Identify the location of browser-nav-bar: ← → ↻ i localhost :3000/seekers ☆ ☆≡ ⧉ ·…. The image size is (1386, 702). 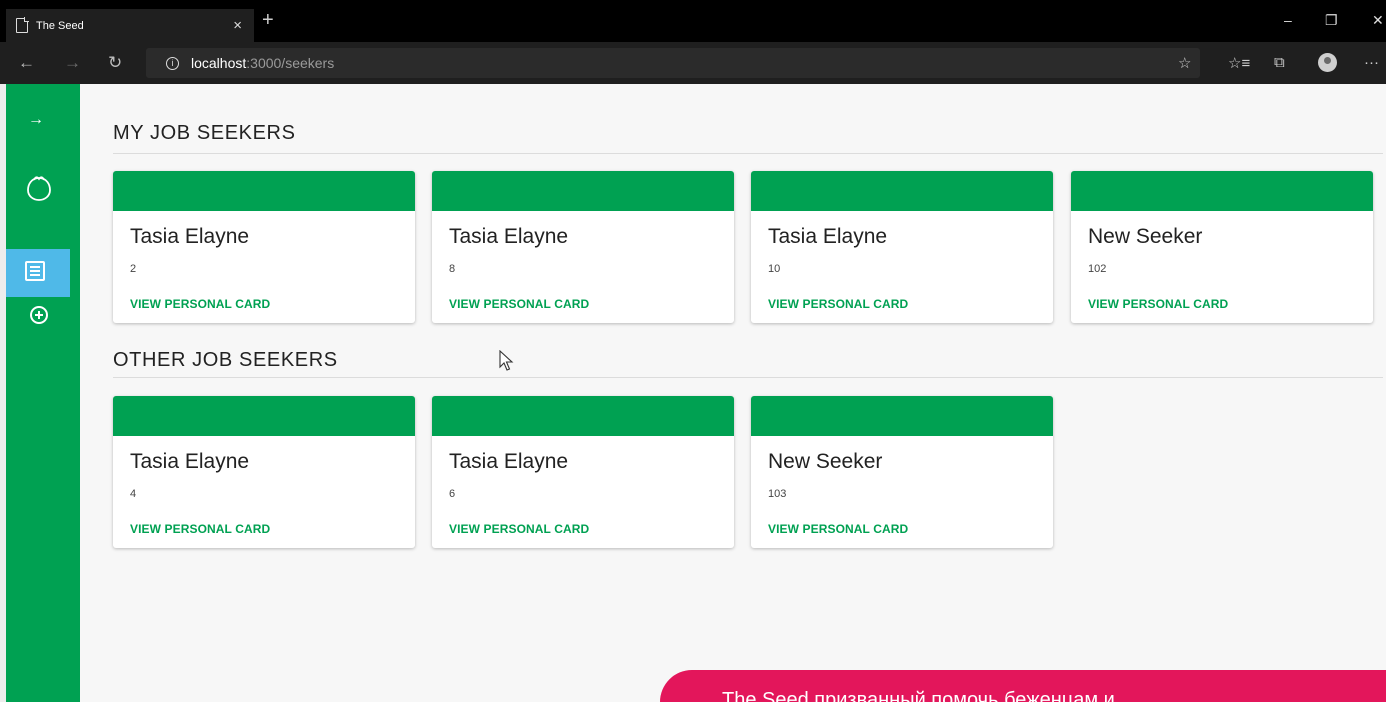
(693, 63).